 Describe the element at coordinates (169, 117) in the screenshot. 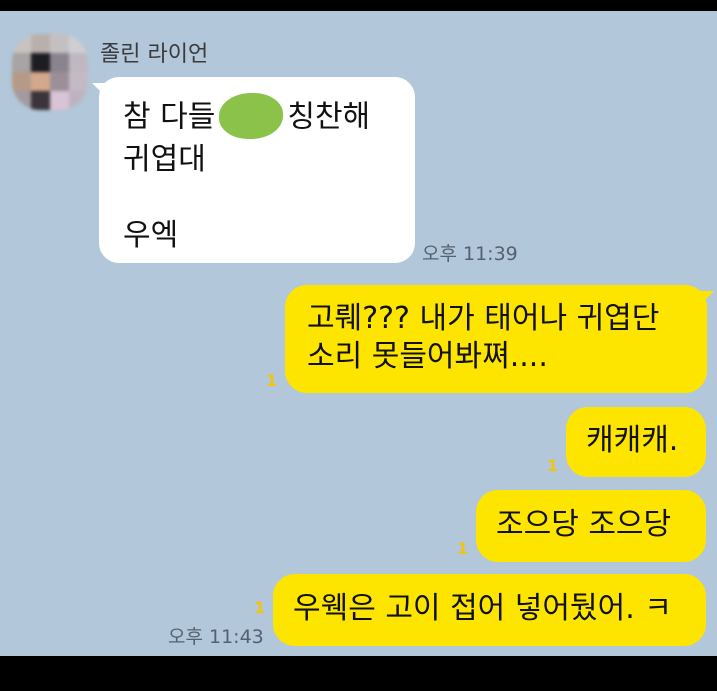

I see `message-text: 참 다들` at that location.